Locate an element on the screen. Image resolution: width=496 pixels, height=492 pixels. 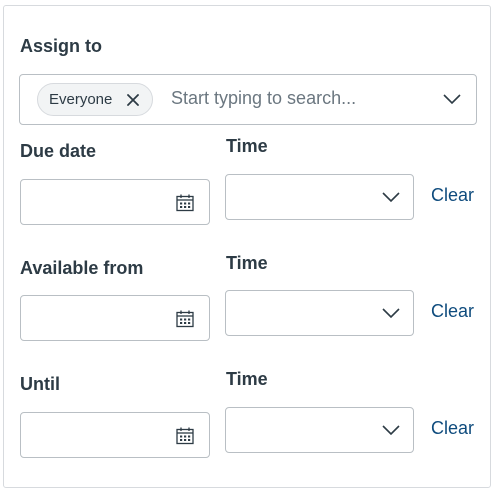
due-clear-button: Clear is located at coordinates (452, 195).